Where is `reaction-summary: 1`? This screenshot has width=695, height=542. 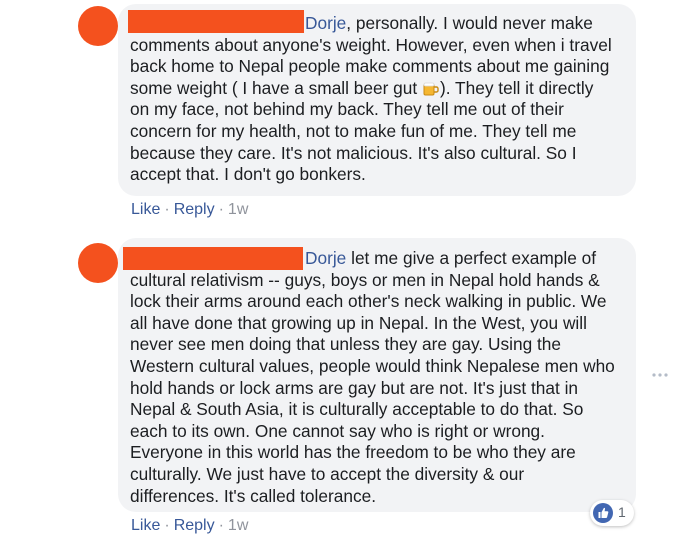
reaction-summary: 1 is located at coordinates (612, 513).